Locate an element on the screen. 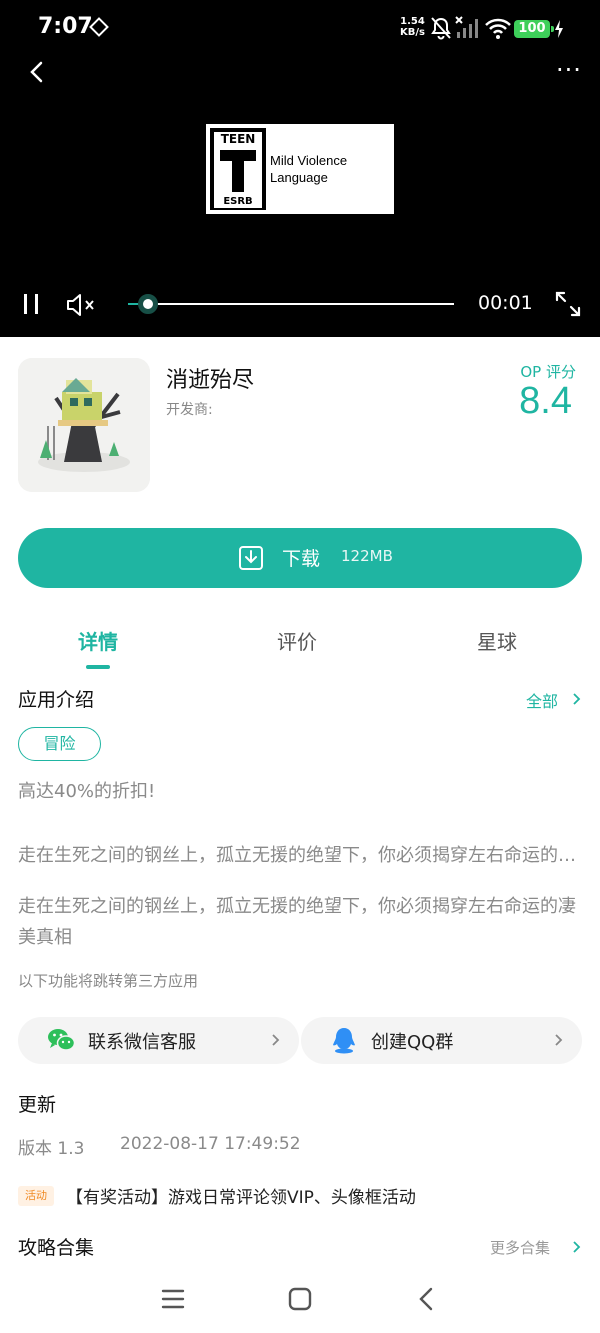 This screenshot has height=1333, width=600. genre-tag: 冒险 is located at coordinates (59, 744).